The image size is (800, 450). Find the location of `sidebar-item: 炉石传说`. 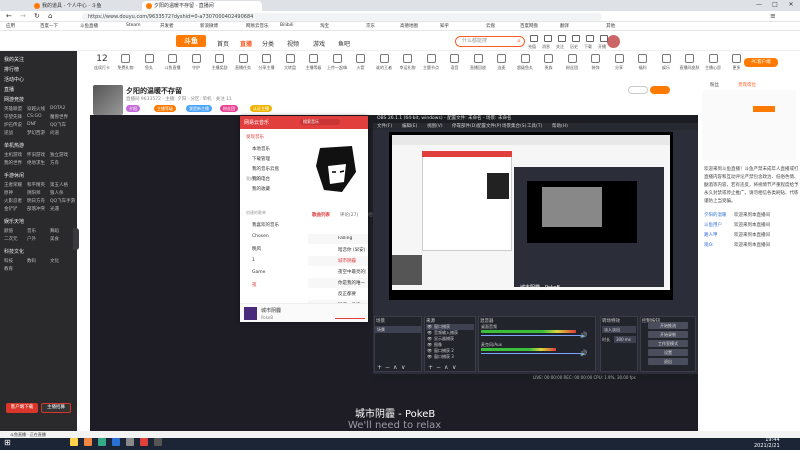

sidebar-item: 炉石传说 is located at coordinates (13, 125).